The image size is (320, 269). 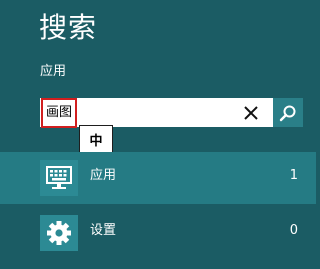 I want to click on search-button, so click(x=288, y=112).